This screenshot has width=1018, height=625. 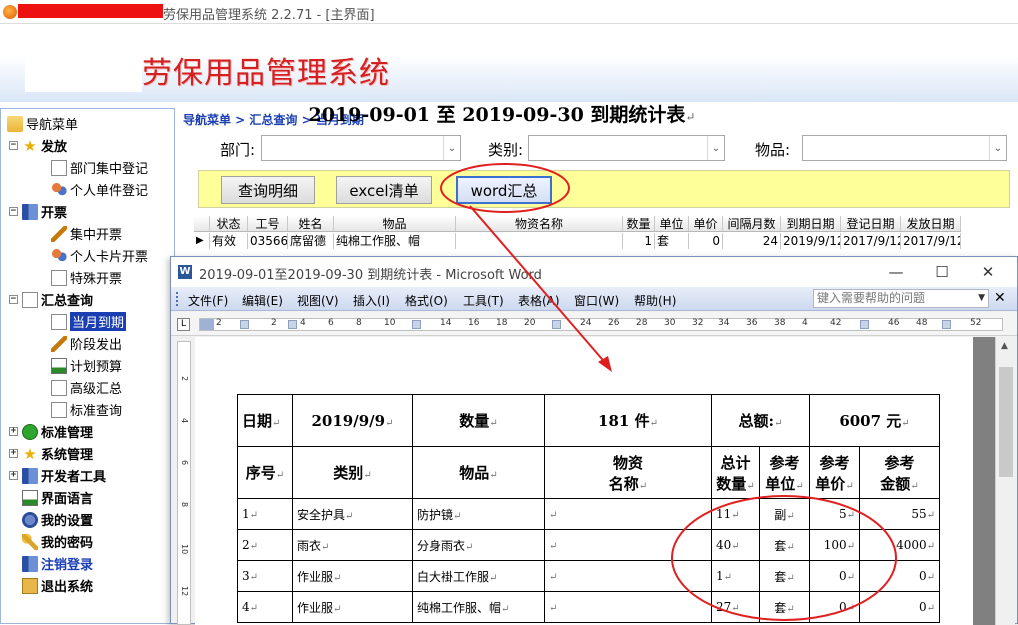 I want to click on menu-item: 表格(A), so click(x=539, y=300).